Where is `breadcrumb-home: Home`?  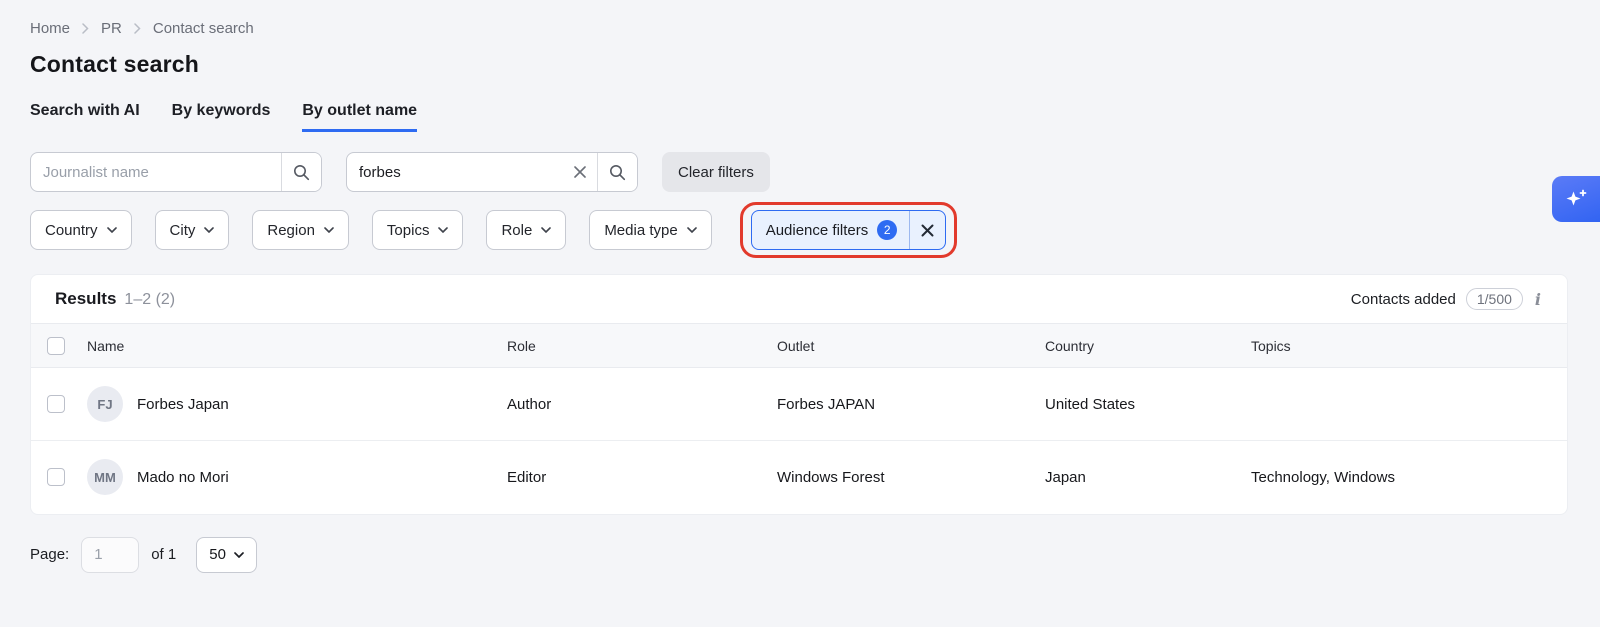
breadcrumb-home: Home is located at coordinates (50, 28).